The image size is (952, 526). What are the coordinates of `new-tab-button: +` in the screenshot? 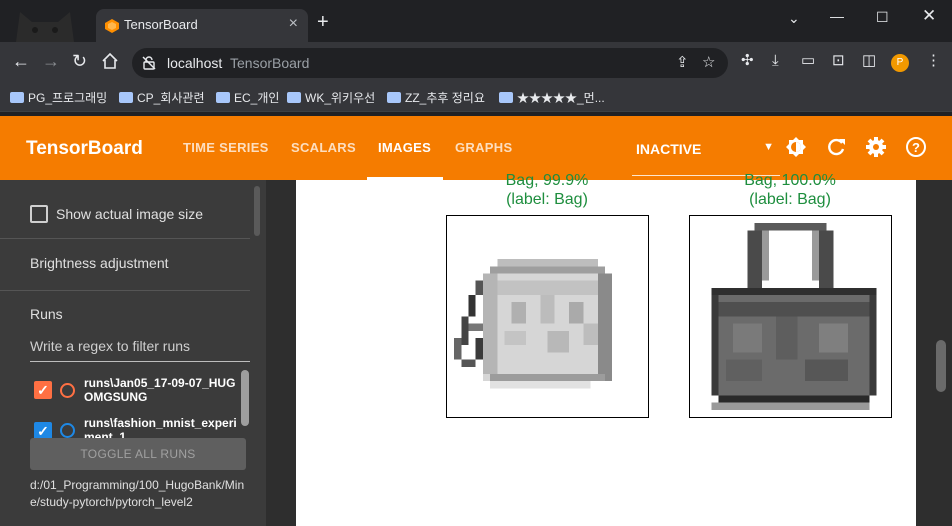 It's located at (323, 22).